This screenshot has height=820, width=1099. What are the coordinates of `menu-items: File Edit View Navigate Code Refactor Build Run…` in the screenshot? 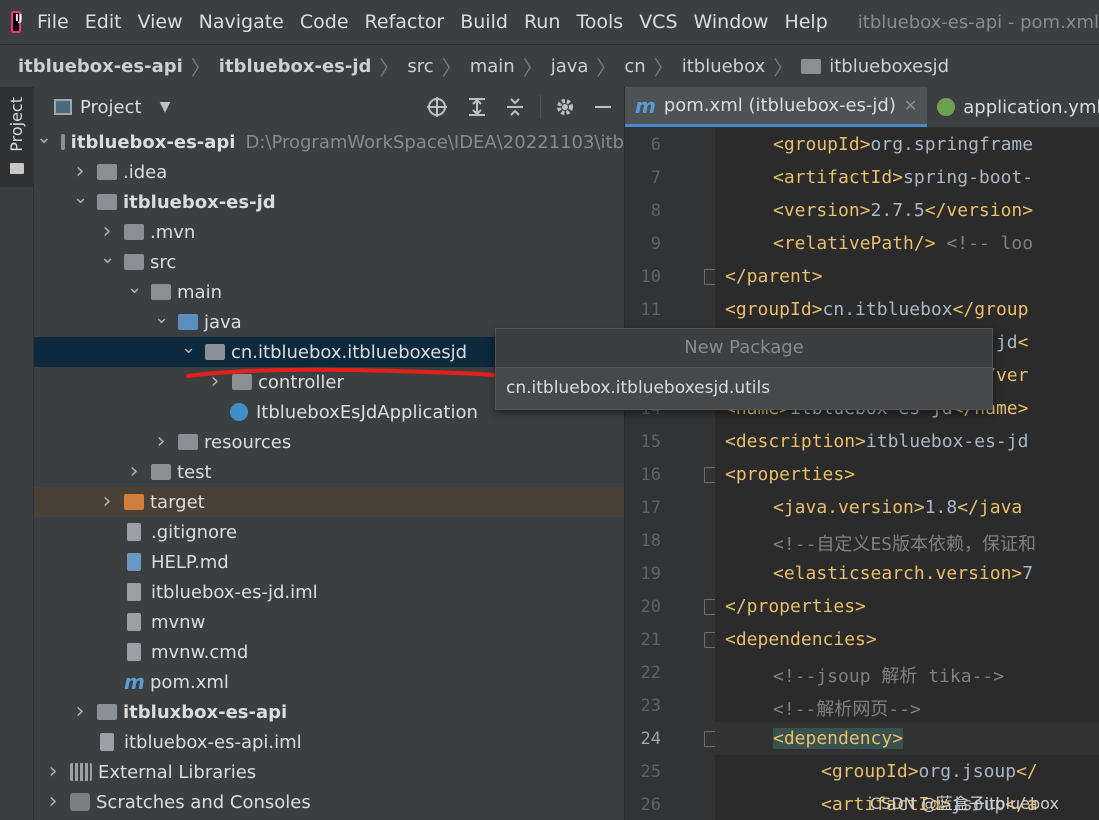 It's located at (432, 22).